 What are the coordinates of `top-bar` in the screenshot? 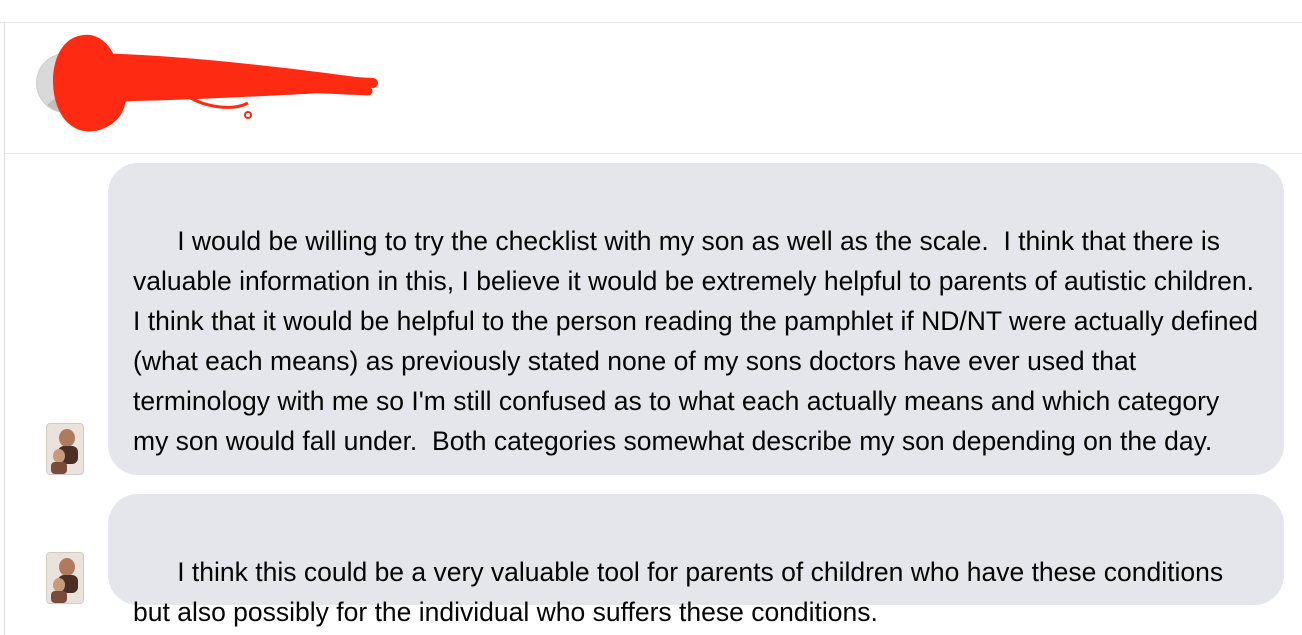 It's located at (651, 11).